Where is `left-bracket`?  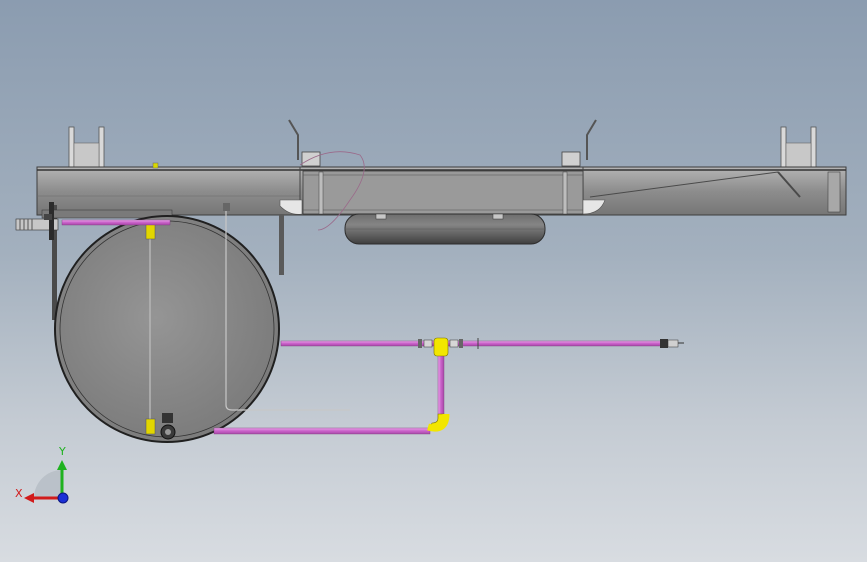 left-bracket is located at coordinates (86, 147).